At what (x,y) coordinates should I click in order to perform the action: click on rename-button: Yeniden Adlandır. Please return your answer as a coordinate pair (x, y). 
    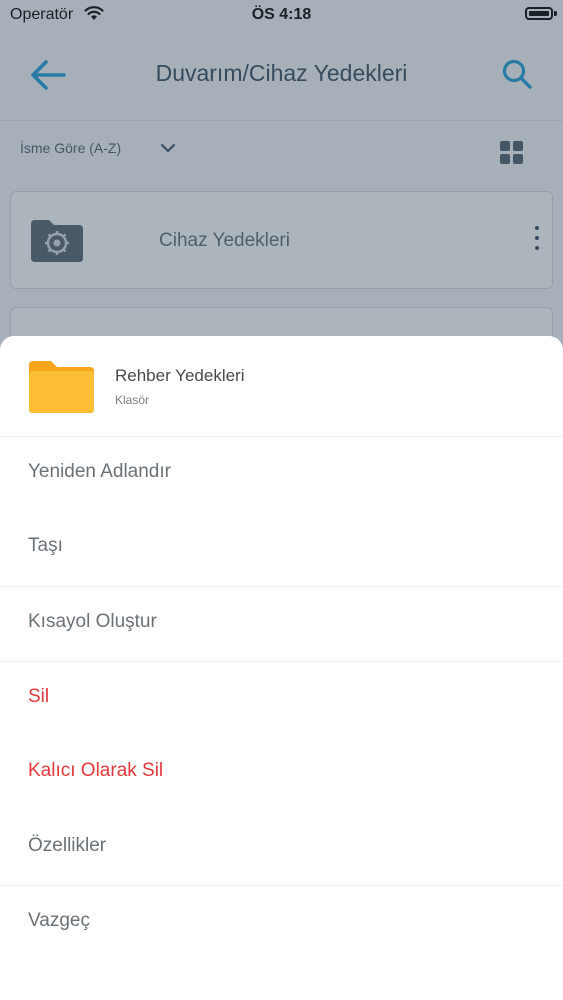
    Looking at the image, I should click on (281, 474).